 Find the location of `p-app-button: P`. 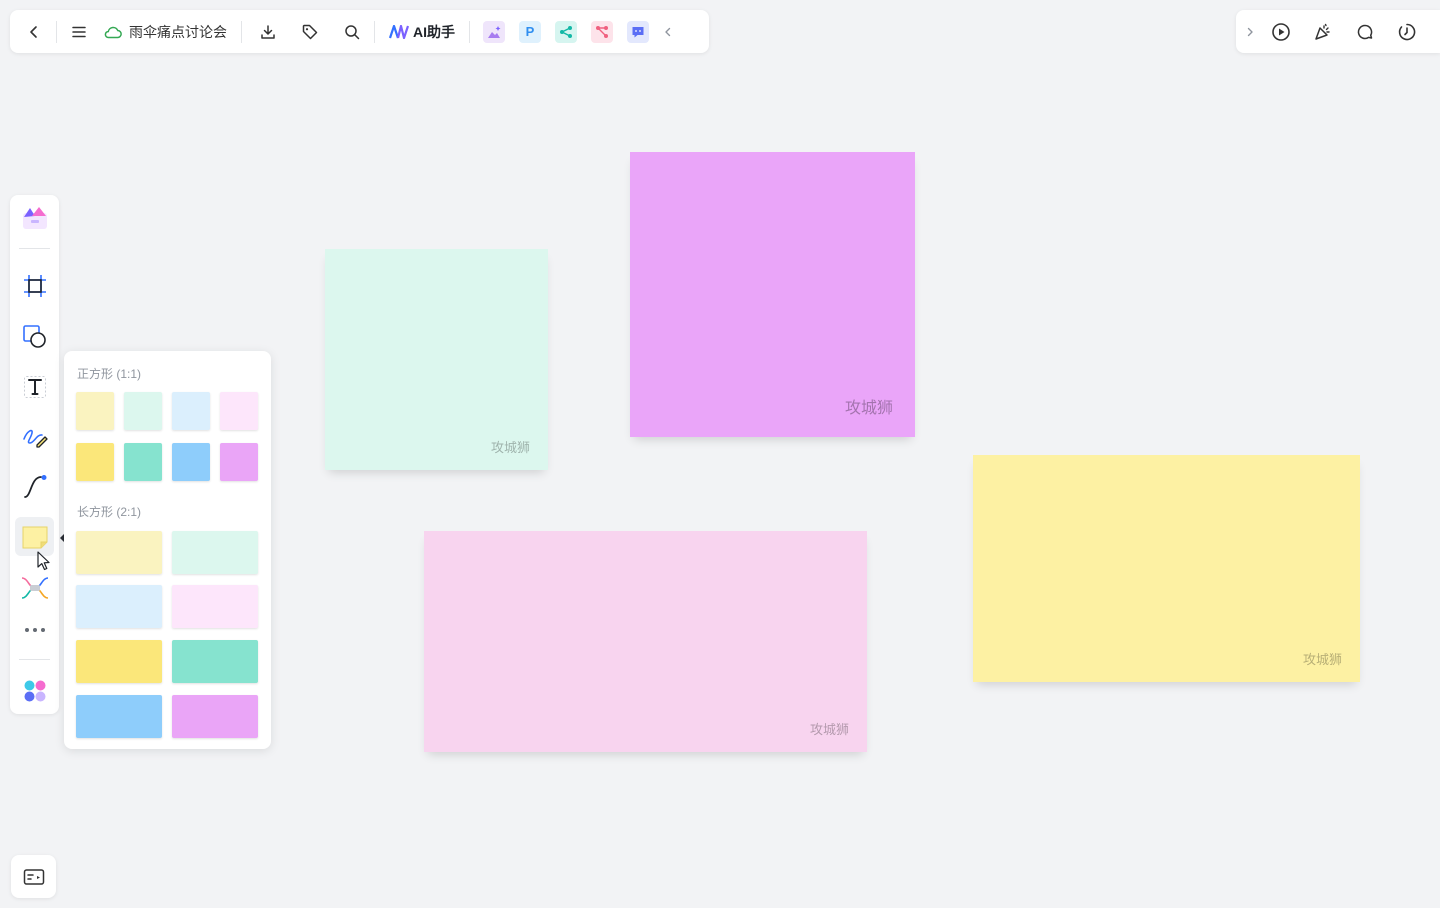

p-app-button: P is located at coordinates (530, 31).